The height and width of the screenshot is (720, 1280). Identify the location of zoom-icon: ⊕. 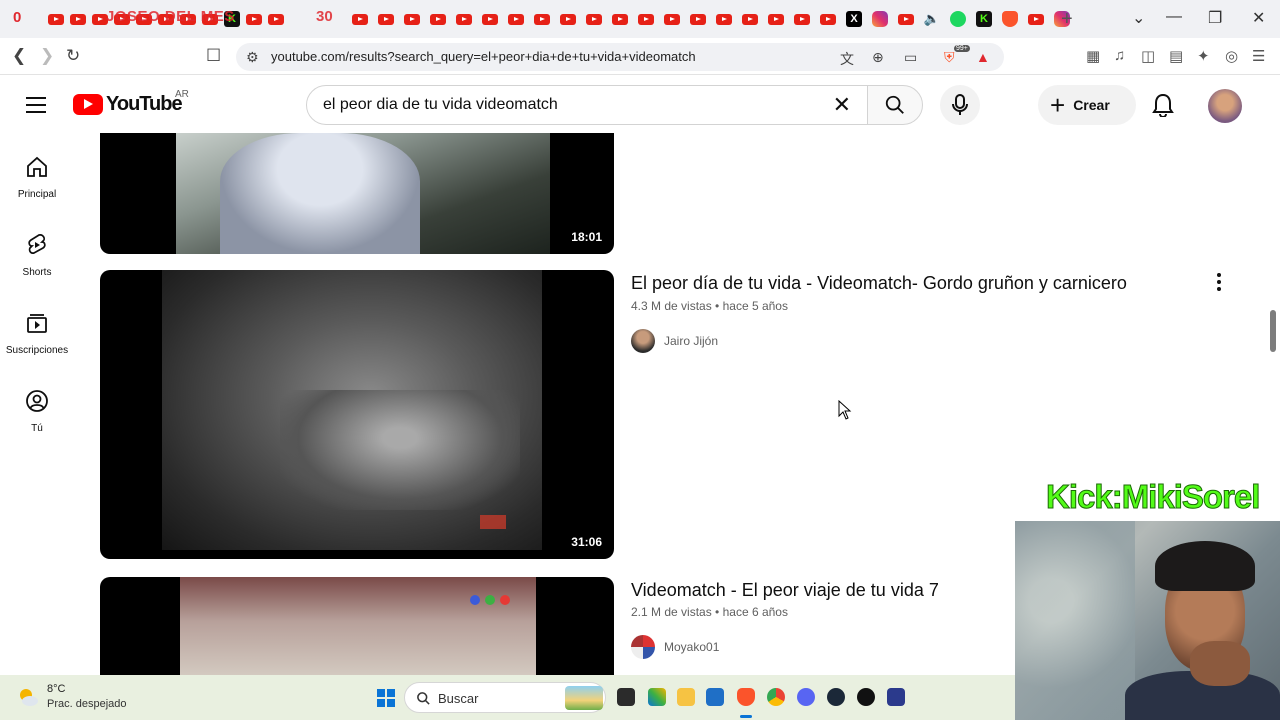
(878, 57).